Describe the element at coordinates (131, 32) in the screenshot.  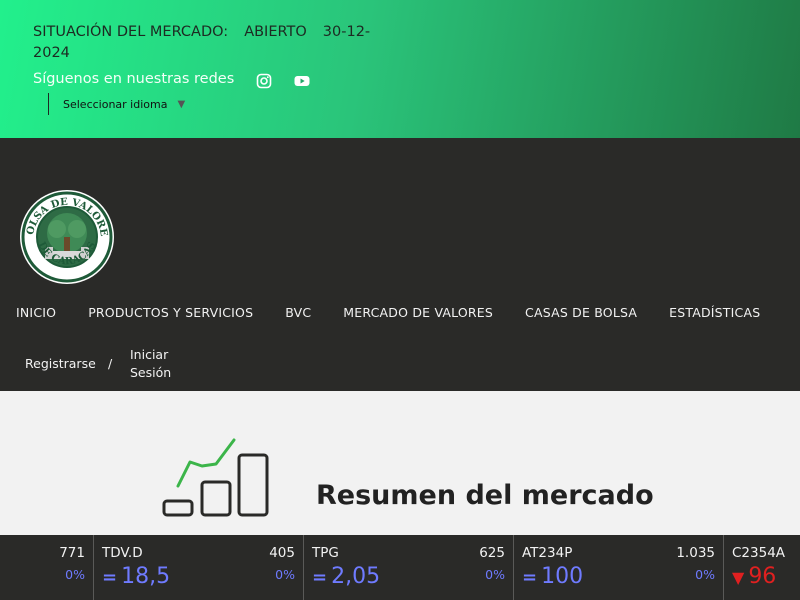
I see `market-status-label: SITUACIÓN DEL MERCADO:` at that location.